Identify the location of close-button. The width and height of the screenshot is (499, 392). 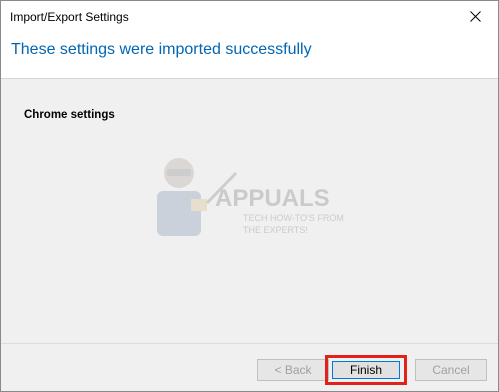
(475, 16).